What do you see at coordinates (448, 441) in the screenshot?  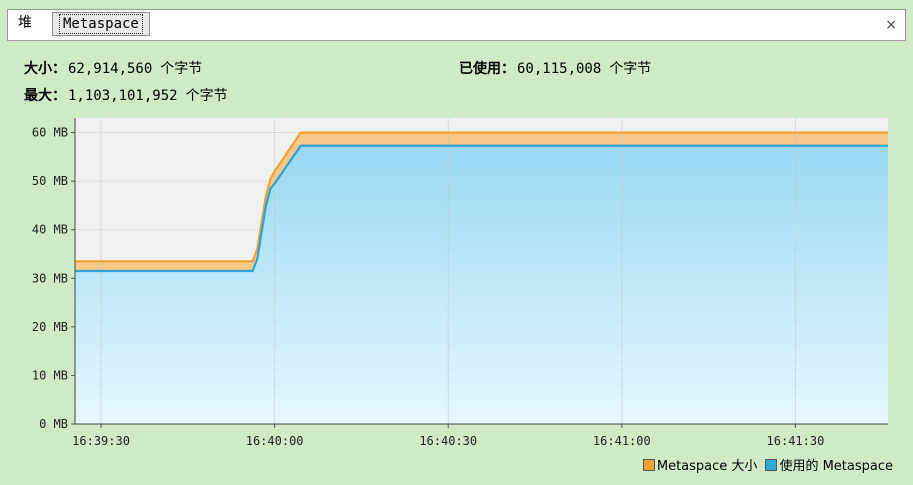 I see `x-tick-label: 16:40:30` at bounding box center [448, 441].